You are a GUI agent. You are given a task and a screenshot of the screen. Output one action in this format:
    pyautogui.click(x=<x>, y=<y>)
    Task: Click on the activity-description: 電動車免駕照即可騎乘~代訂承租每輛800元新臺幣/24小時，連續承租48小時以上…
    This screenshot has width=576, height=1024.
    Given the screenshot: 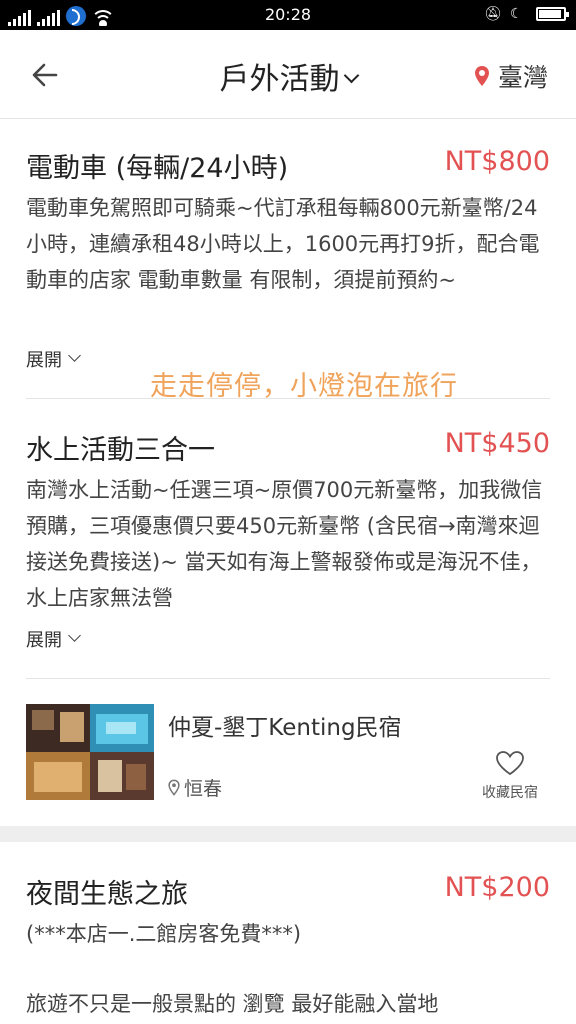 What is the action you would take?
    pyautogui.click(x=283, y=244)
    